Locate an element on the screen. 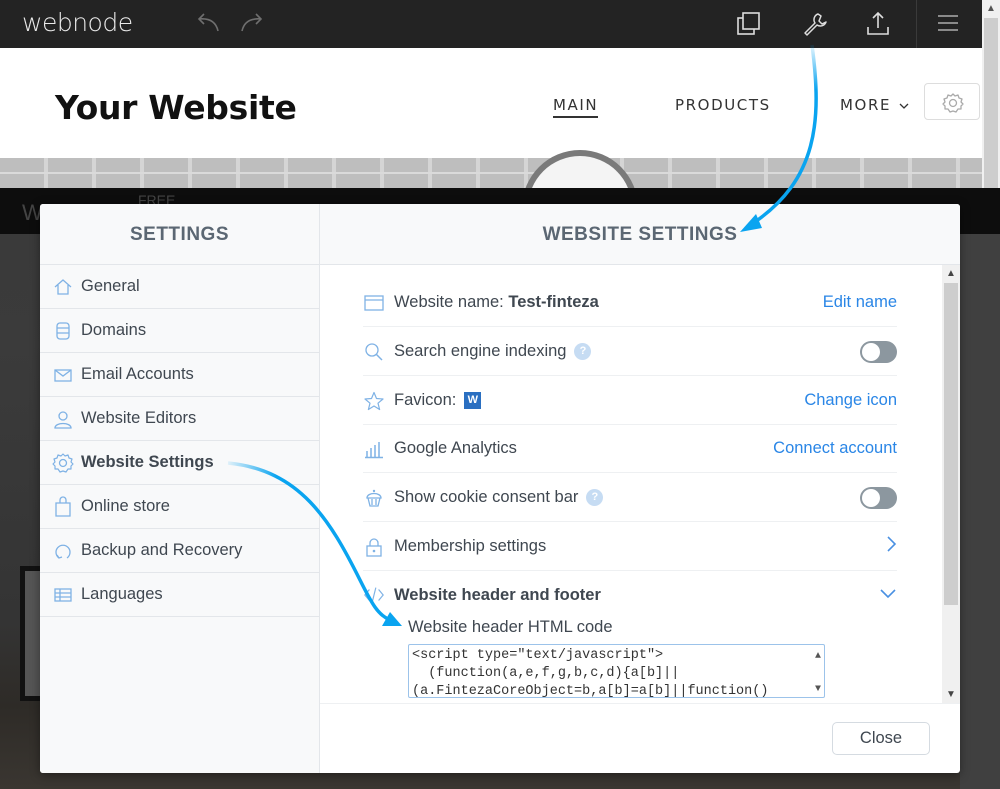 Image resolution: width=1000 pixels, height=789 pixels. website-name-label: Website name: Test-finteza is located at coordinates (496, 302).